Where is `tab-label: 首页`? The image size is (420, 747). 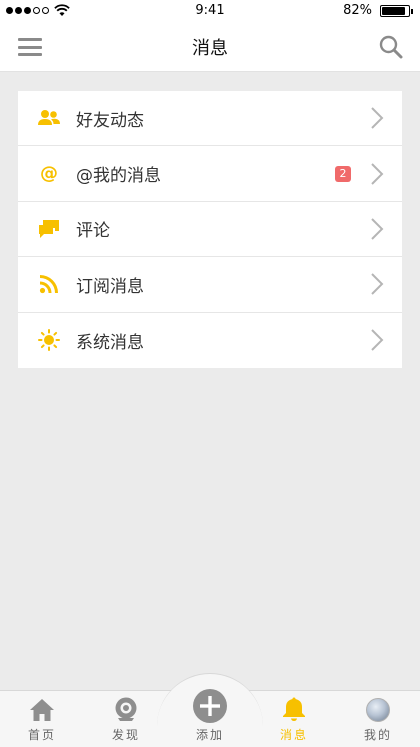
tab-label: 首页 is located at coordinates (41, 735).